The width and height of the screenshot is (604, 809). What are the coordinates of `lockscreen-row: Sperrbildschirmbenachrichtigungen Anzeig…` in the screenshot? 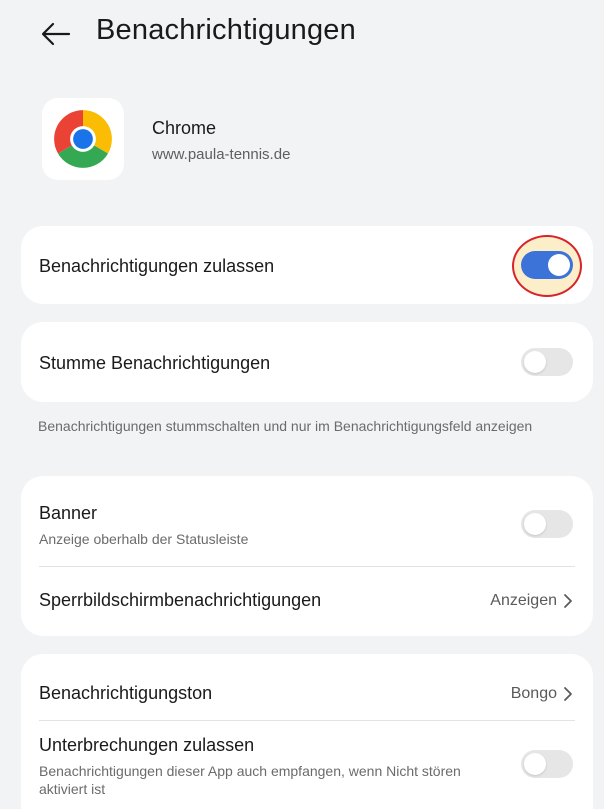 It's located at (307, 601).